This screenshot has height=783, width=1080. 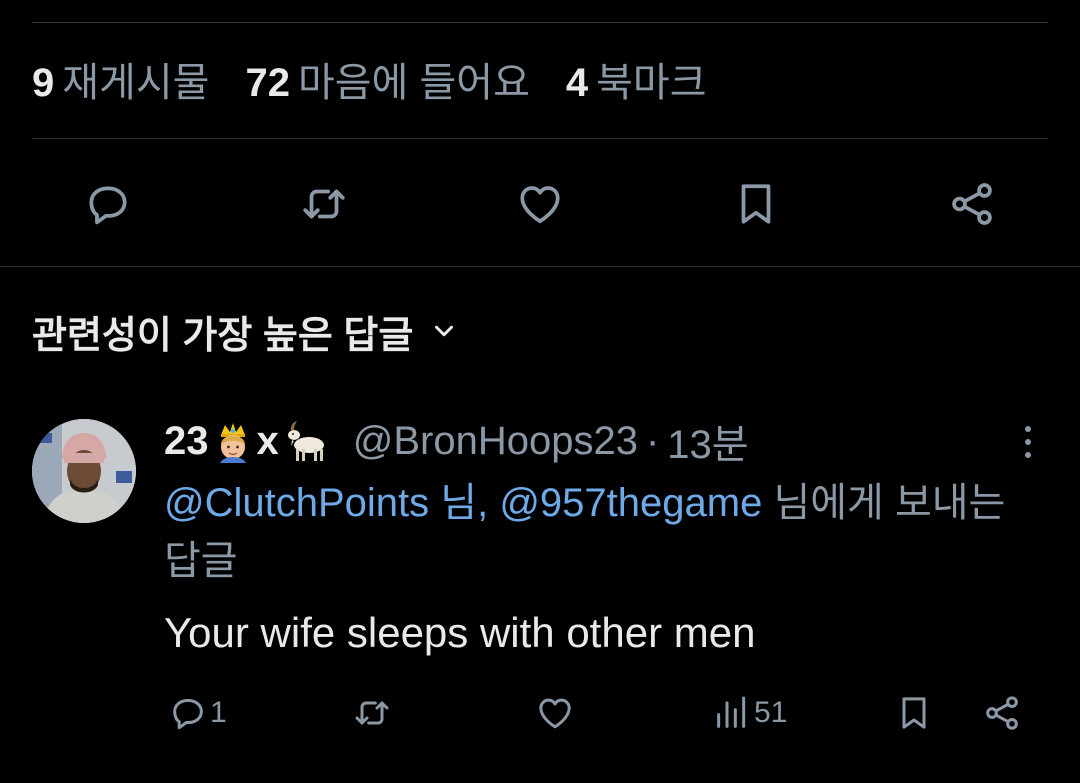 What do you see at coordinates (136, 83) in the screenshot?
I see `reposts-label: 재게시물` at bounding box center [136, 83].